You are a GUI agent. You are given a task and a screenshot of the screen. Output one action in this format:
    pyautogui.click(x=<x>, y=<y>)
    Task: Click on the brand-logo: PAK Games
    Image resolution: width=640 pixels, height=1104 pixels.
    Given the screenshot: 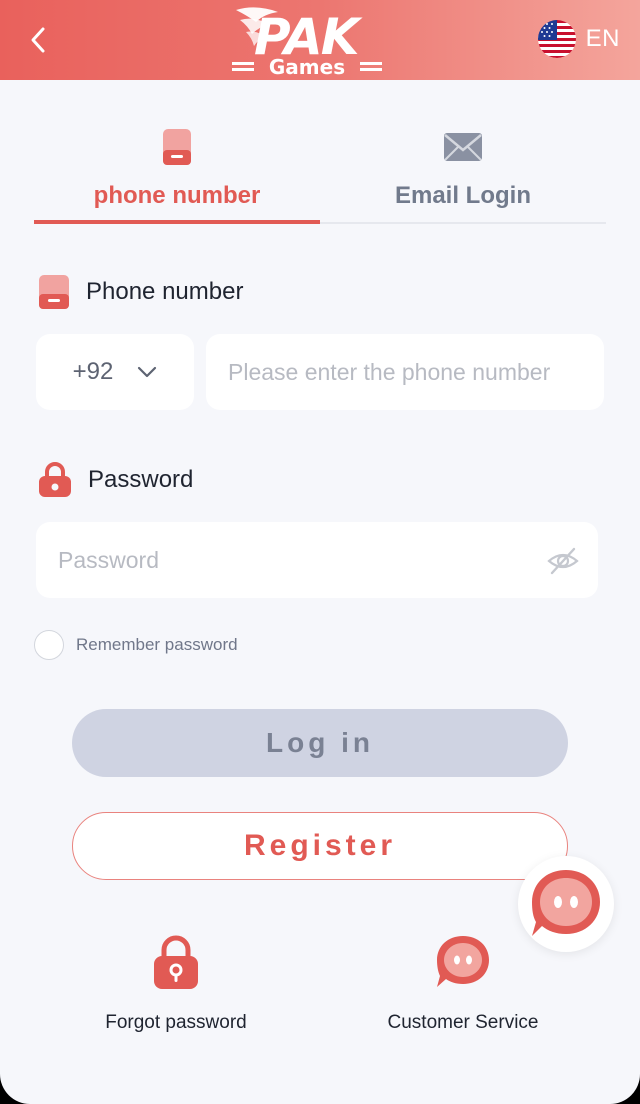 What is the action you would take?
    pyautogui.click(x=321, y=40)
    